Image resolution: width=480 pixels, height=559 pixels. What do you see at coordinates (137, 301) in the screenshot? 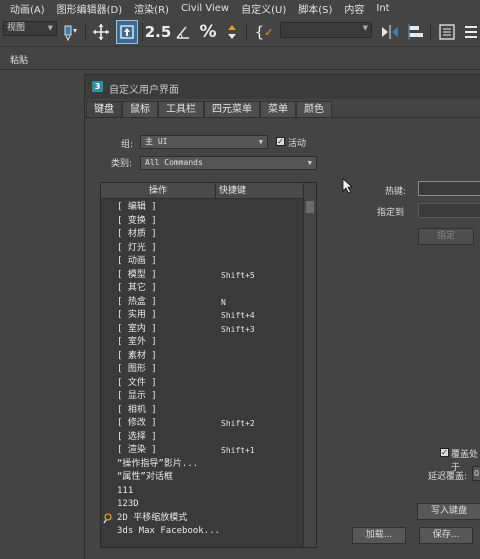
I see `action-name: [ 热盒 ]` at bounding box center [137, 301].